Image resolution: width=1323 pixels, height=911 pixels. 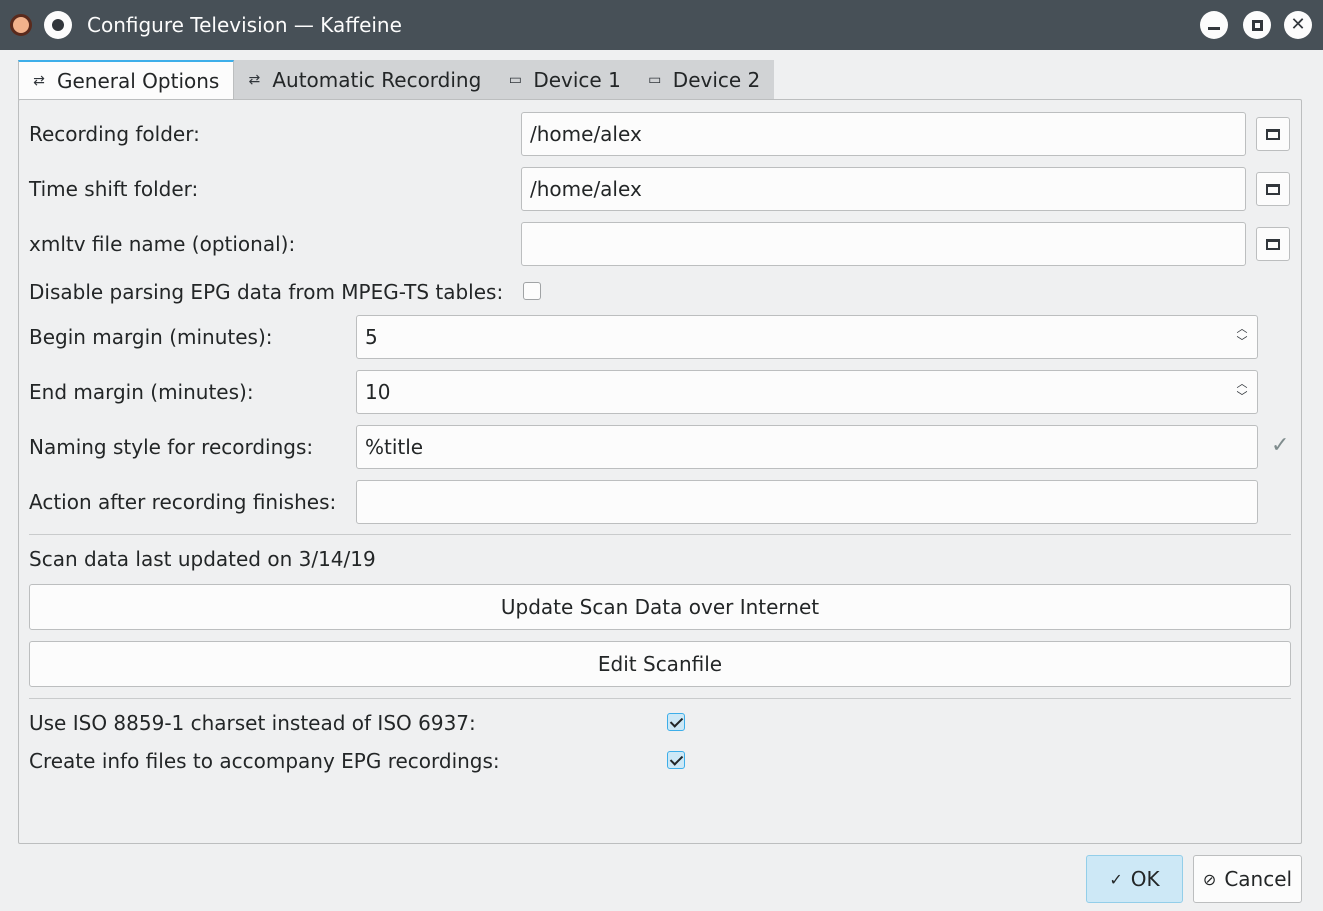 I want to click on naming-style-label: Naming style for recordings:, so click(x=171, y=447).